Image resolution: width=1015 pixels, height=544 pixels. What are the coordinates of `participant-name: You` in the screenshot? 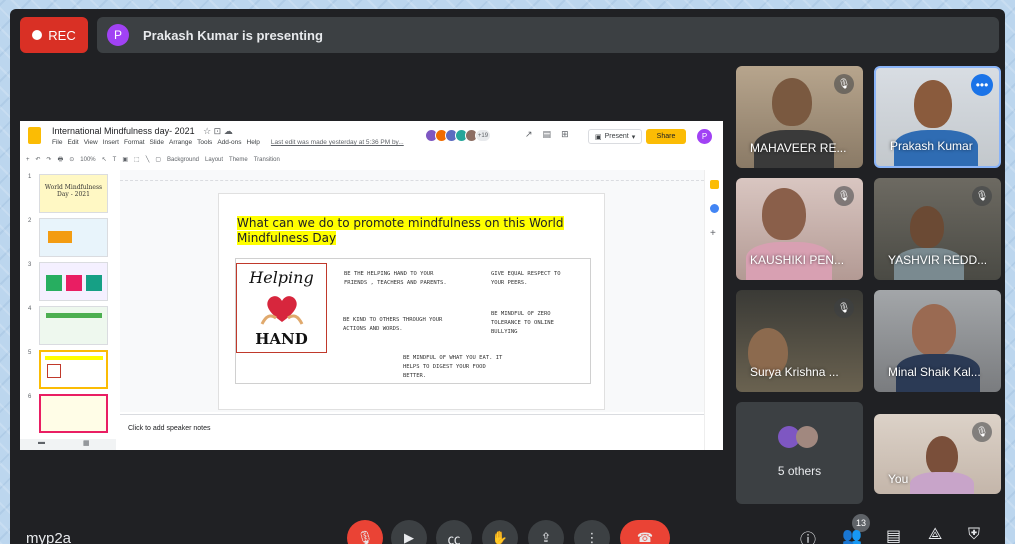 It's located at (898, 479).